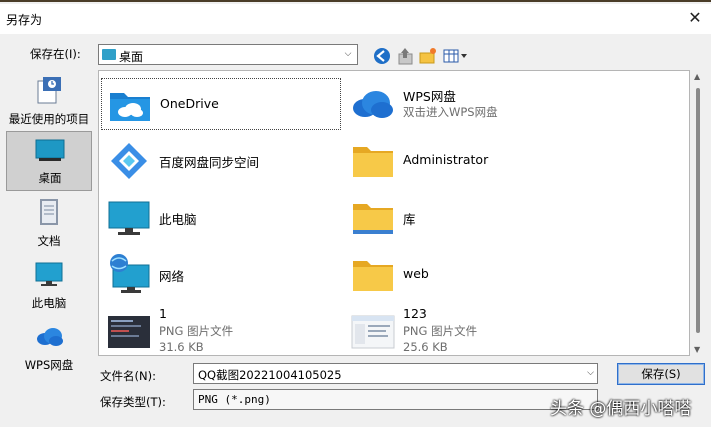  I want to click on item-name: OneDrive, so click(189, 103).